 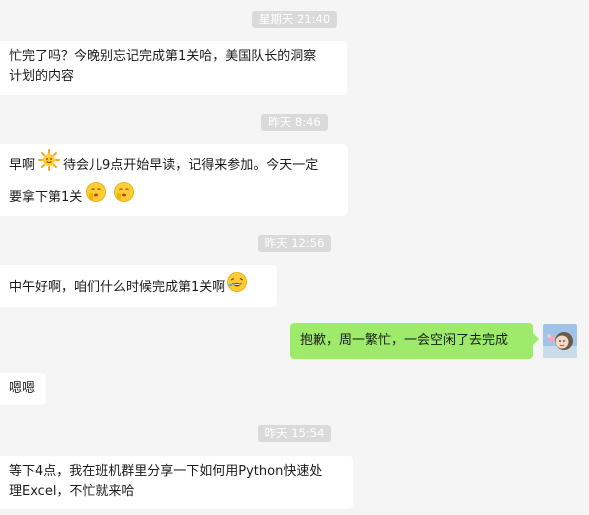 I want to click on message-text-line: 理Excel，不忙就来哈, so click(x=72, y=491).